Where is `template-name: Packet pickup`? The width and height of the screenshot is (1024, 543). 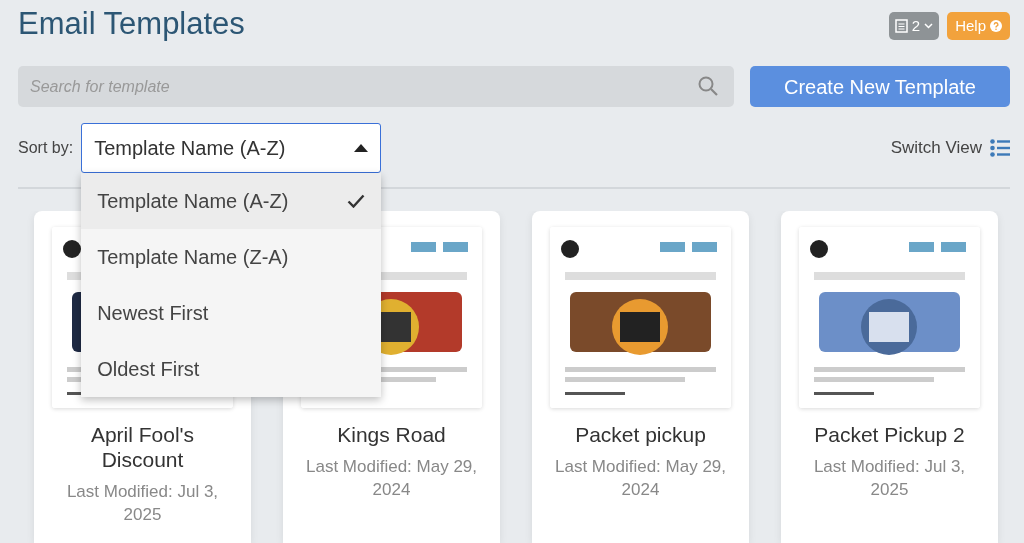
template-name: Packet pickup is located at coordinates (640, 434).